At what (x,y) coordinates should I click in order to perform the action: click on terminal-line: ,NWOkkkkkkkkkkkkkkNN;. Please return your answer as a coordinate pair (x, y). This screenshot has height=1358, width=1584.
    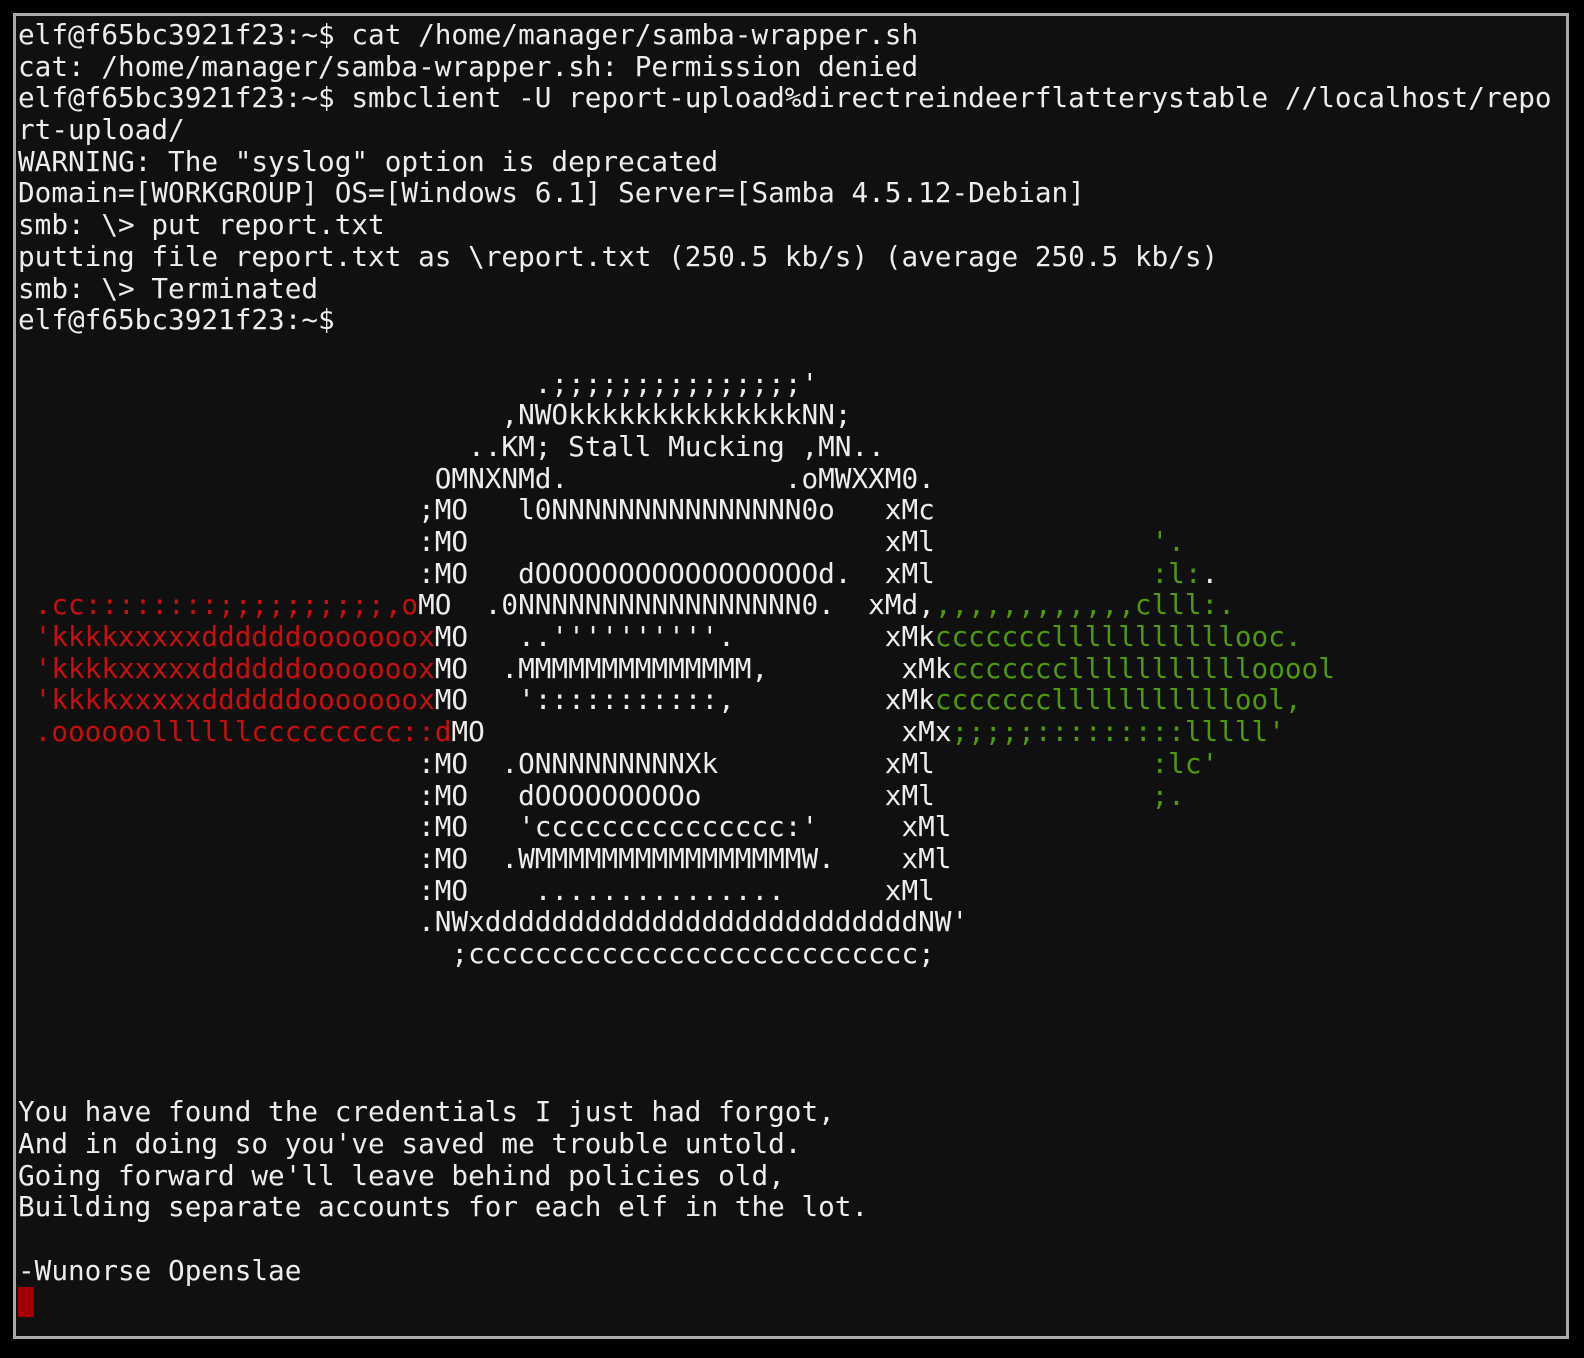
    Looking at the image, I should click on (785, 415).